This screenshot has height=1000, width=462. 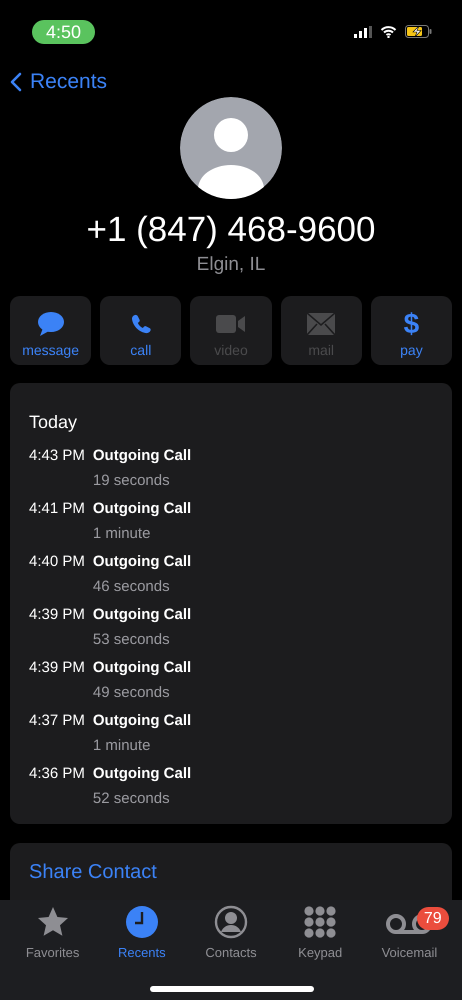 What do you see at coordinates (131, 693) in the screenshot?
I see `call-duration: 49 seconds` at bounding box center [131, 693].